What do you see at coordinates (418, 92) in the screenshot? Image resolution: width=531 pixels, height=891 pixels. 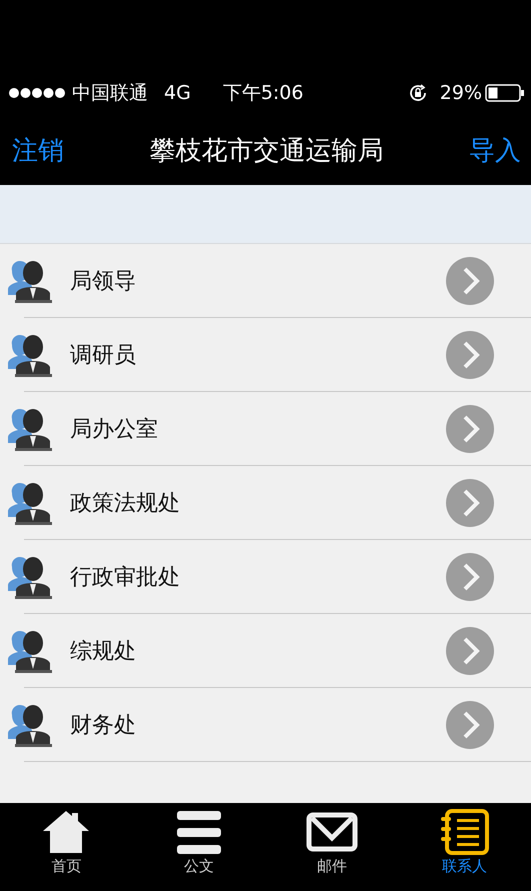 I see `rotation-lock-icon` at bounding box center [418, 92].